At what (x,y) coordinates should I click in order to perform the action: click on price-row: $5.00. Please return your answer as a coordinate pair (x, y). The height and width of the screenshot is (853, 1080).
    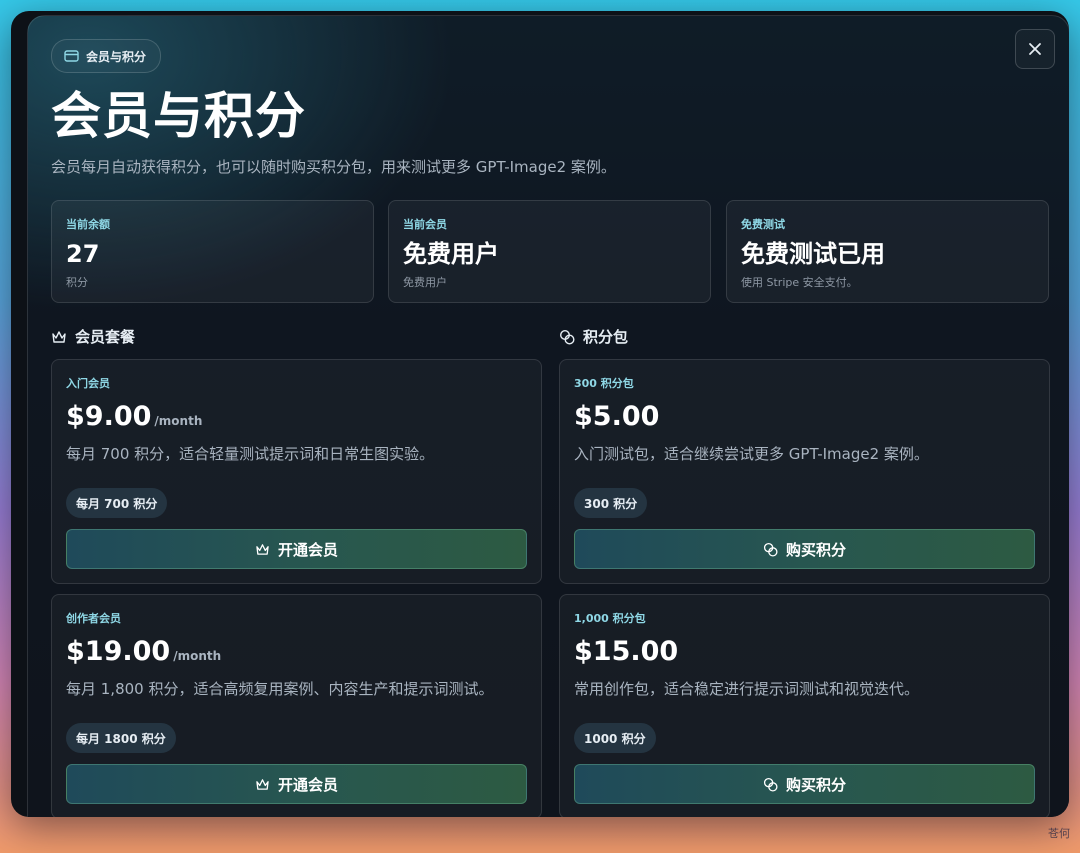
    Looking at the image, I should click on (804, 417).